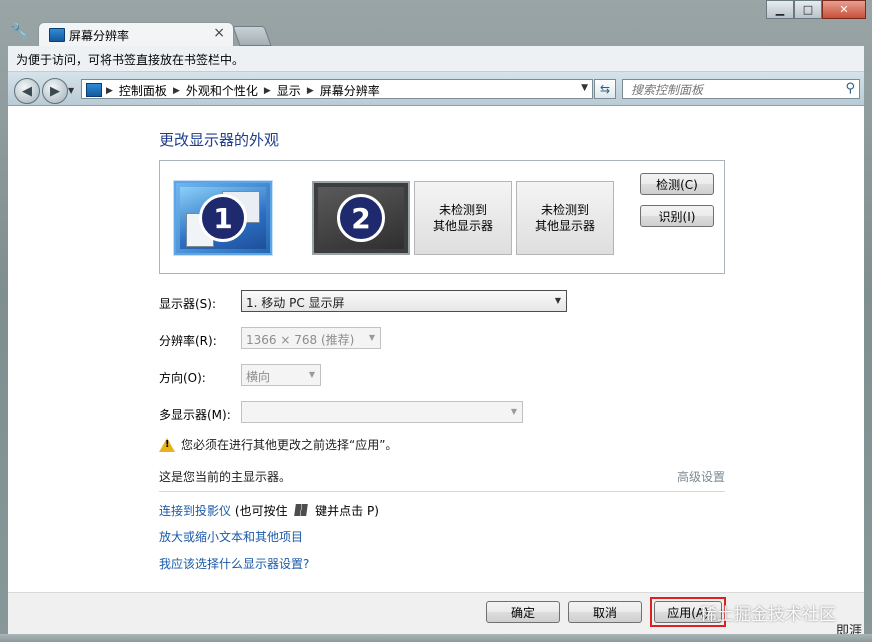  Describe the element at coordinates (677, 184) in the screenshot. I see `detect-button: 检测(C)` at that location.